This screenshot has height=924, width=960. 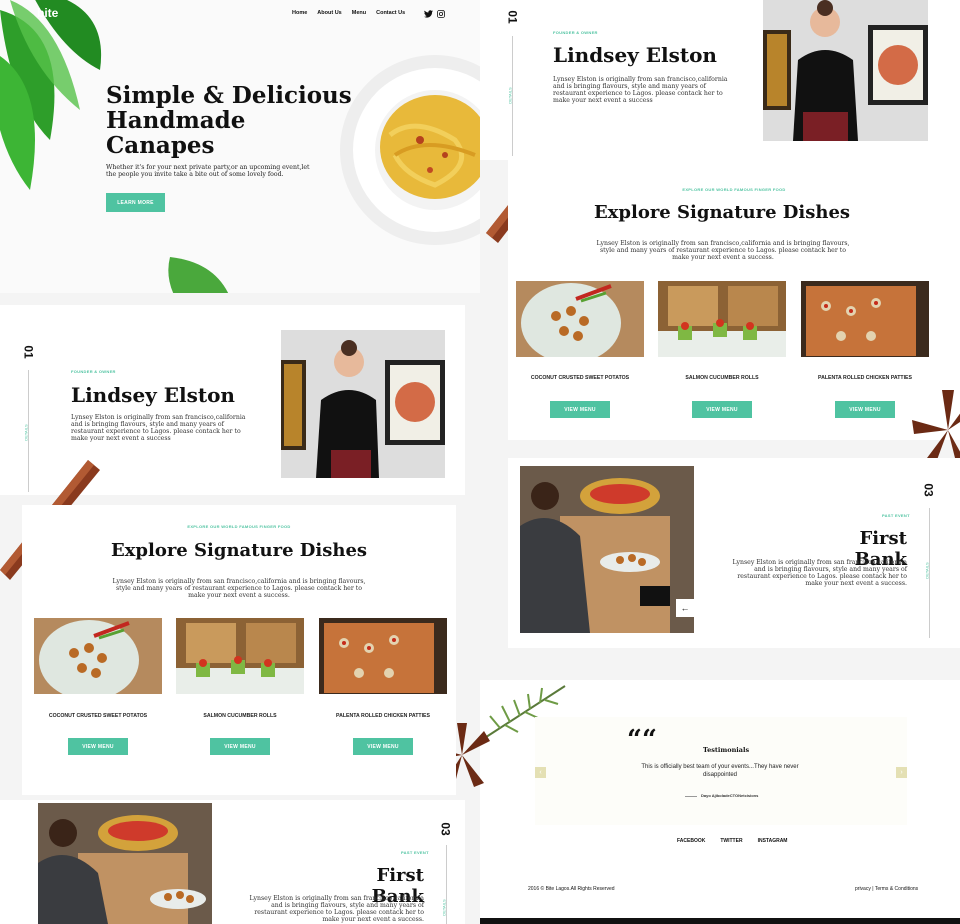 I want to click on event-photo: ←, so click(x=607, y=549).